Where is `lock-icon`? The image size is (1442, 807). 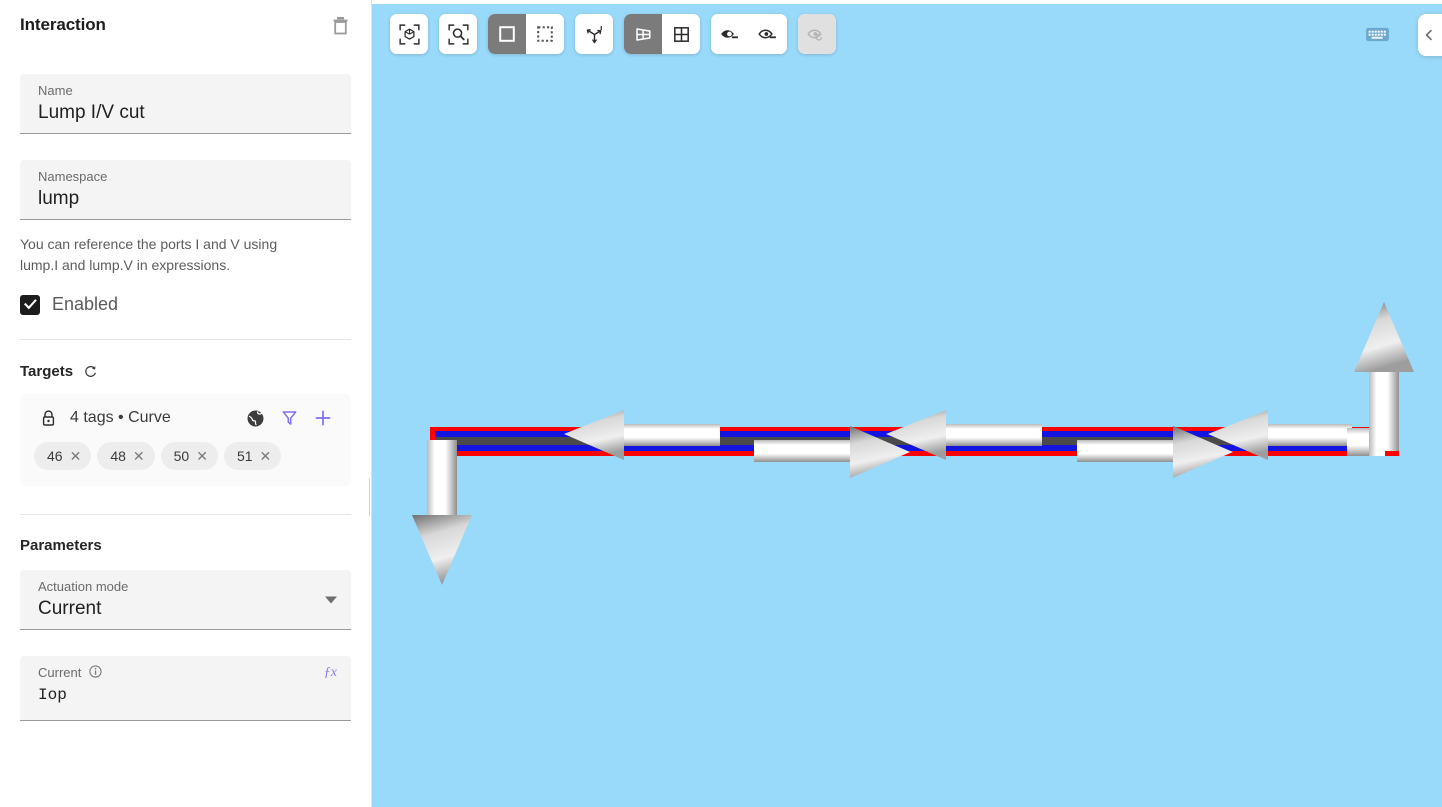 lock-icon is located at coordinates (48, 418).